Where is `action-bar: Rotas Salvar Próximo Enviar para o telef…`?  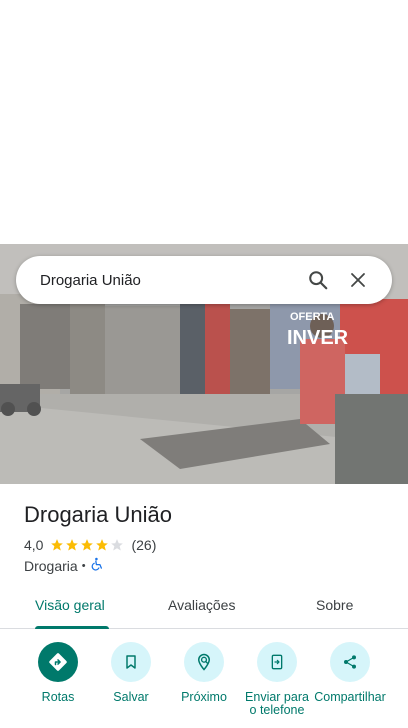
action-bar: Rotas Salvar Próximo Enviar para o telef… is located at coordinates (204, 685).